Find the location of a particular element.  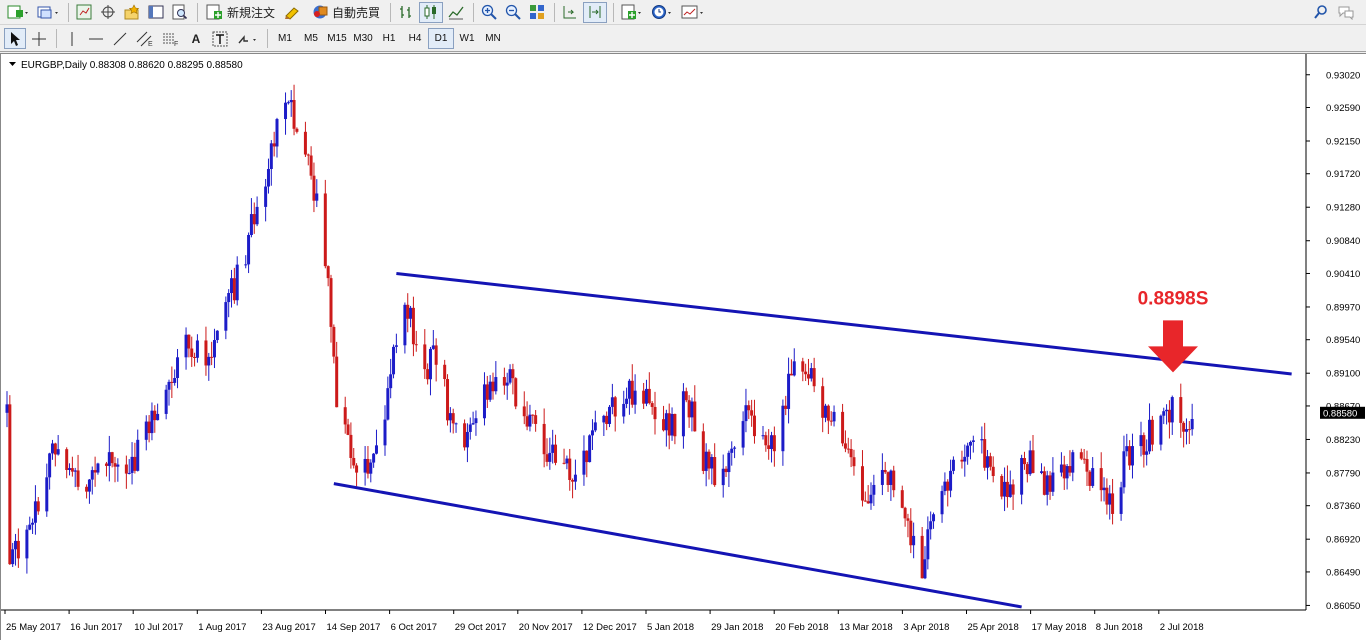

chart-menu-triangle-icon is located at coordinates (12, 64).